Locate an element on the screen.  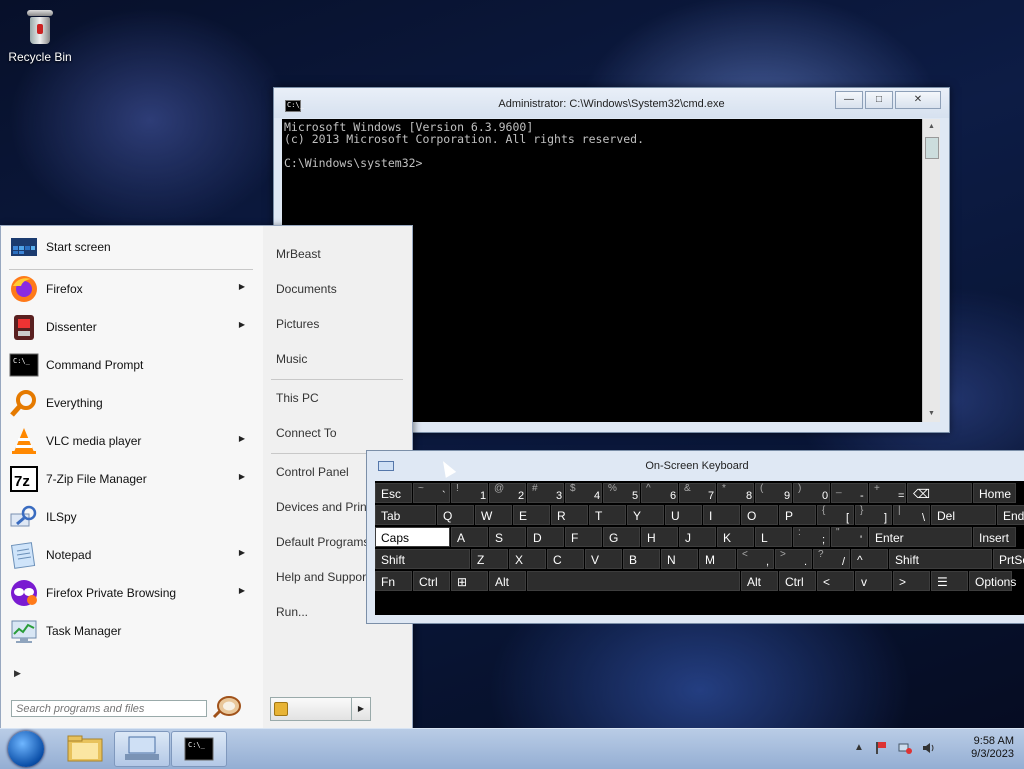
key-6: ^ 6 is located at coordinates (659, 493).